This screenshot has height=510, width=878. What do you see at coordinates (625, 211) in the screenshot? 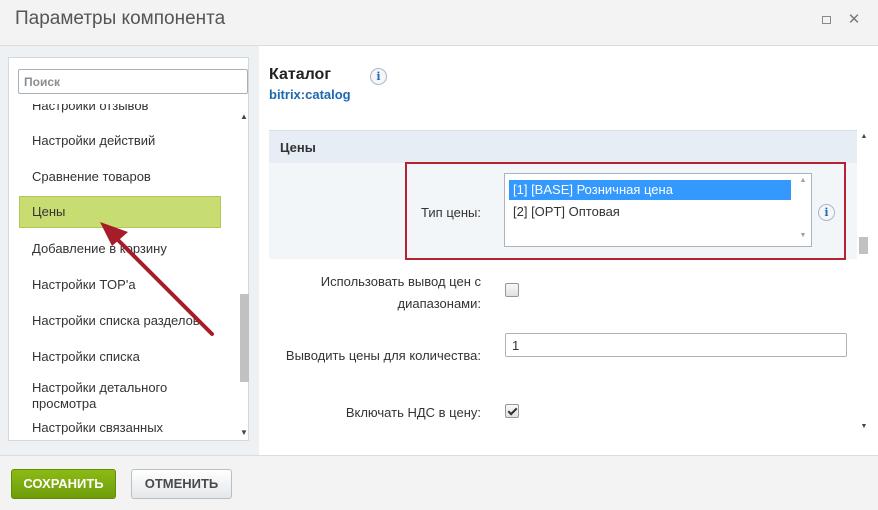
I see `highlight-frame` at bounding box center [625, 211].